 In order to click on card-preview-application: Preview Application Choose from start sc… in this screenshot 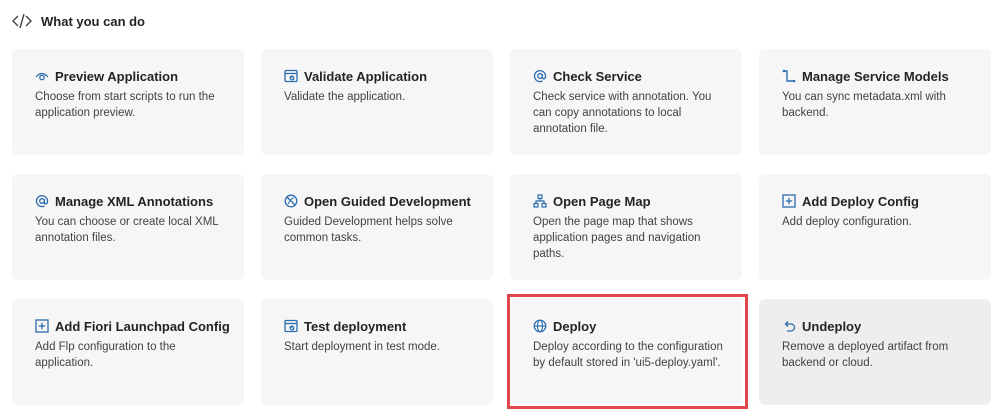, I will do `click(128, 102)`.